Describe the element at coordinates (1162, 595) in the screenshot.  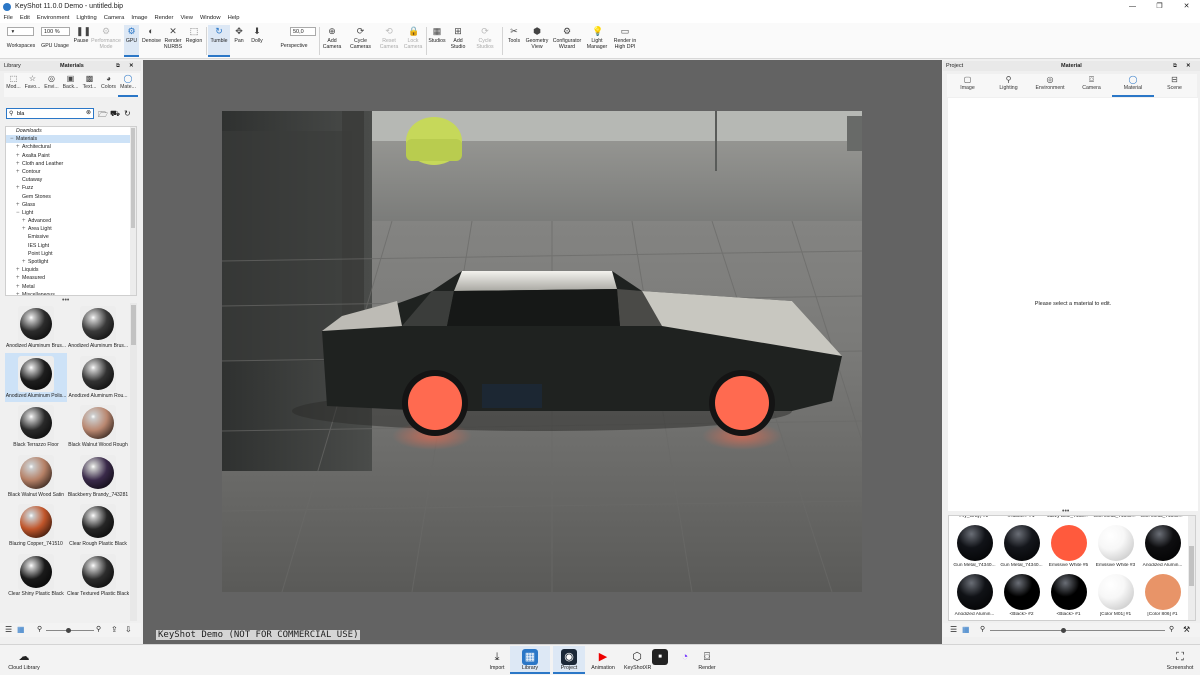
I see `scene-material: [Color 806] #1` at that location.